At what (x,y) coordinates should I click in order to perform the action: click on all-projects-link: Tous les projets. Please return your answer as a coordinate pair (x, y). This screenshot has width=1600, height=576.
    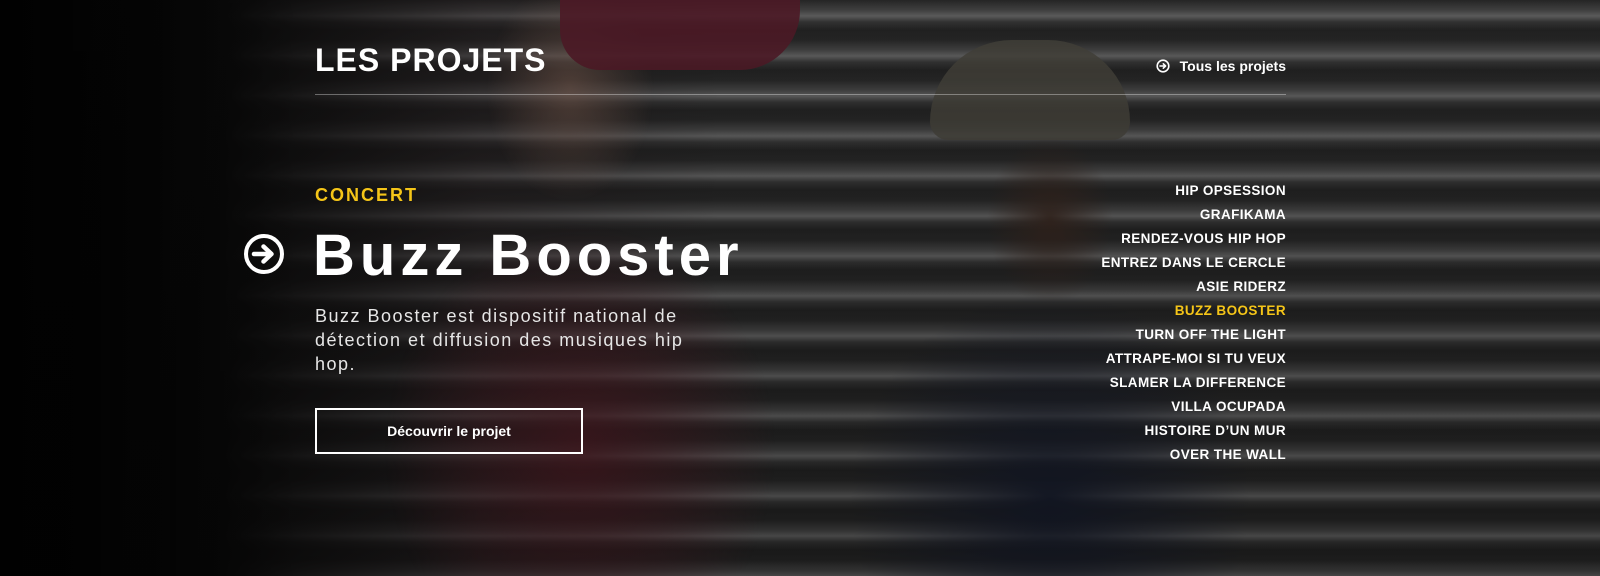
    Looking at the image, I should click on (1221, 66).